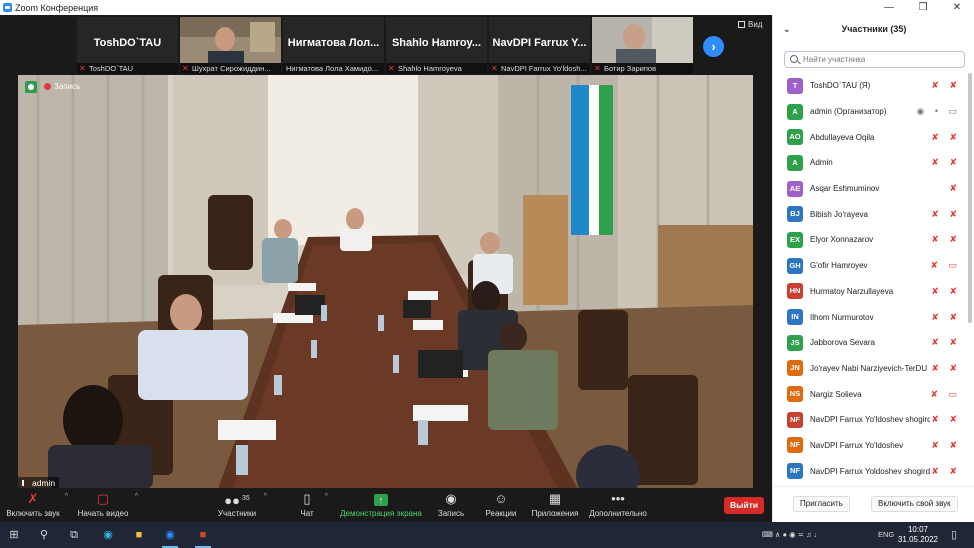 Image resolution: width=974 pixels, height=548 pixels. Describe the element at coordinates (970, 198) in the screenshot. I see `scrollbar` at that location.